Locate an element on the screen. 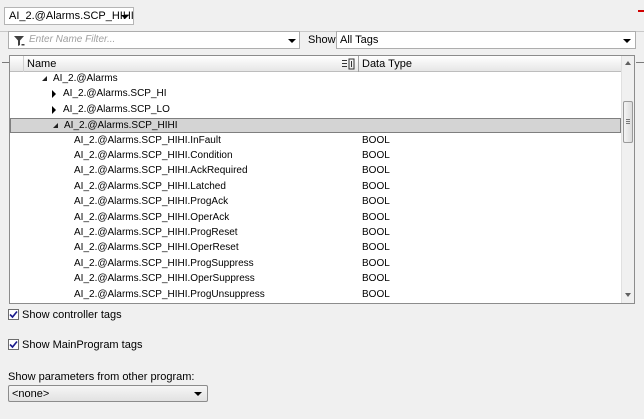 This screenshot has width=644, height=419. scroll-up-icon is located at coordinates (628, 63).